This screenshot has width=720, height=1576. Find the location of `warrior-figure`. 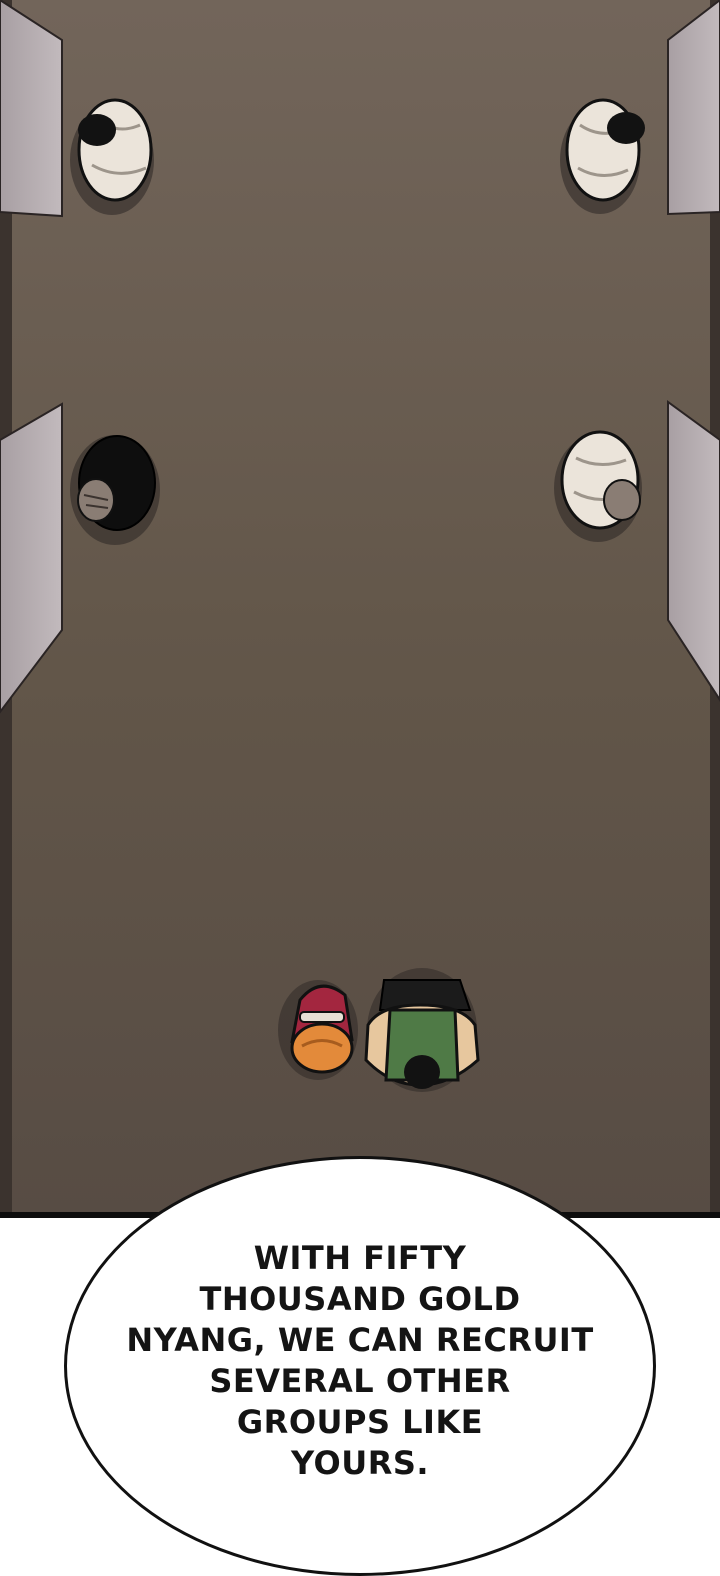

warrior-figure is located at coordinates (422, 1030).